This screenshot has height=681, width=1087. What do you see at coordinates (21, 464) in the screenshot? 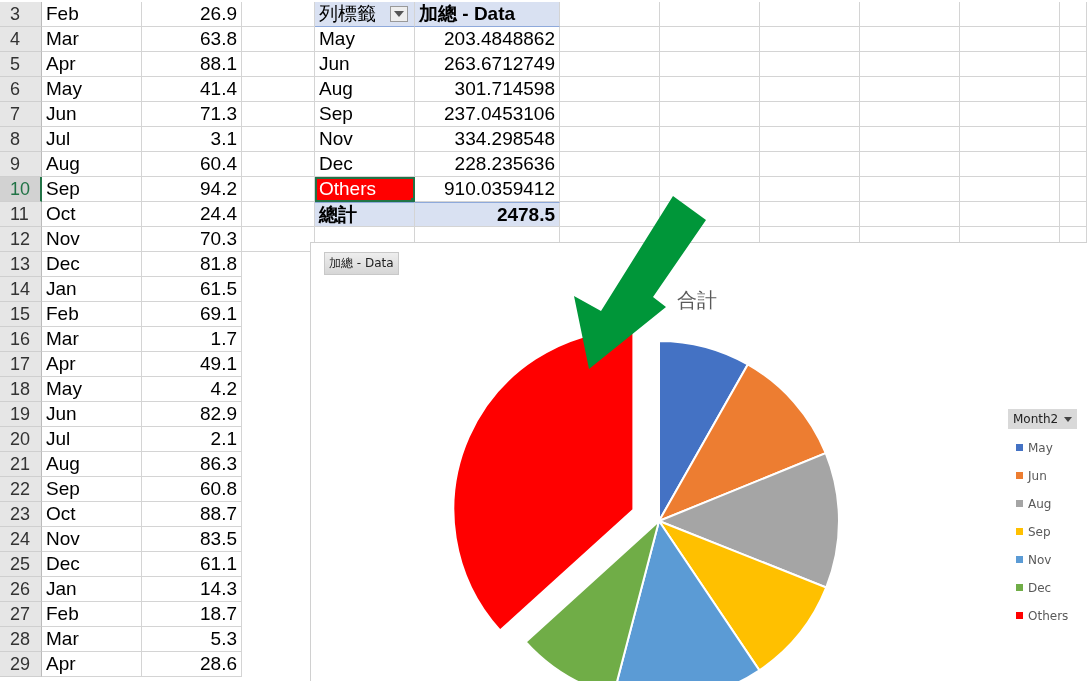
I see `row-number: 21` at bounding box center [21, 464].